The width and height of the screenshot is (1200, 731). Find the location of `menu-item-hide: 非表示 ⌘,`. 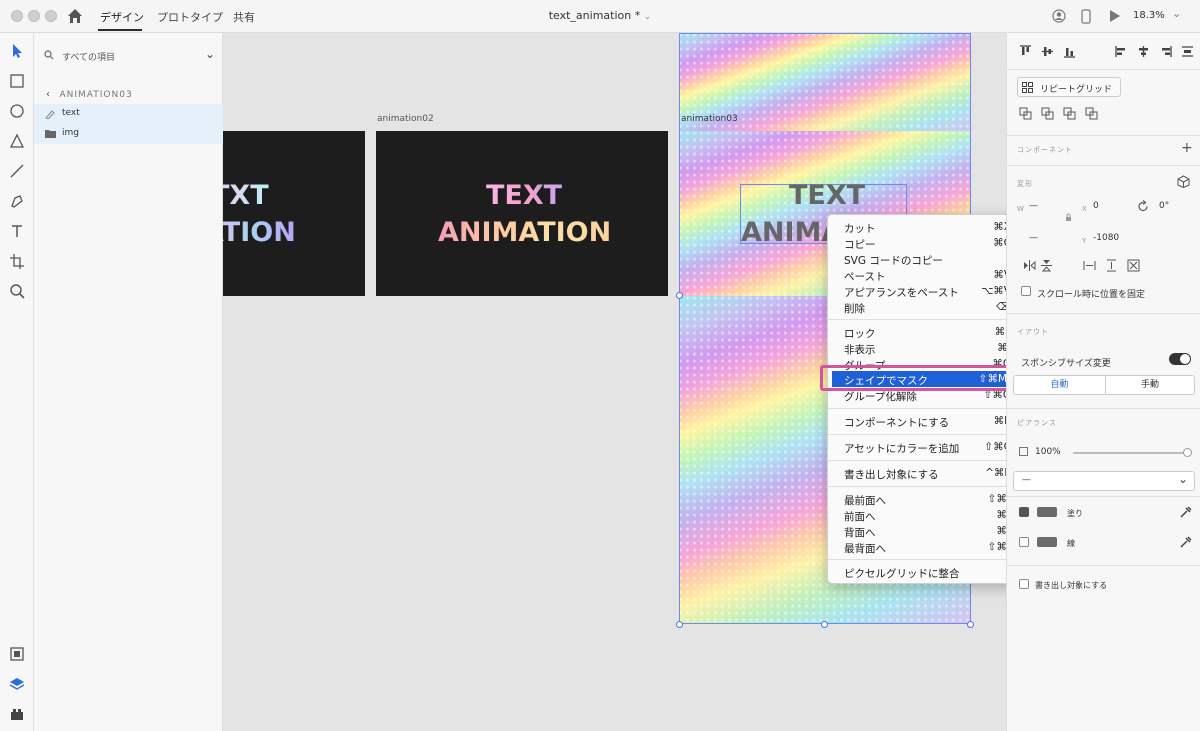

menu-item-hide: 非表示 ⌘, is located at coordinates (924, 348).